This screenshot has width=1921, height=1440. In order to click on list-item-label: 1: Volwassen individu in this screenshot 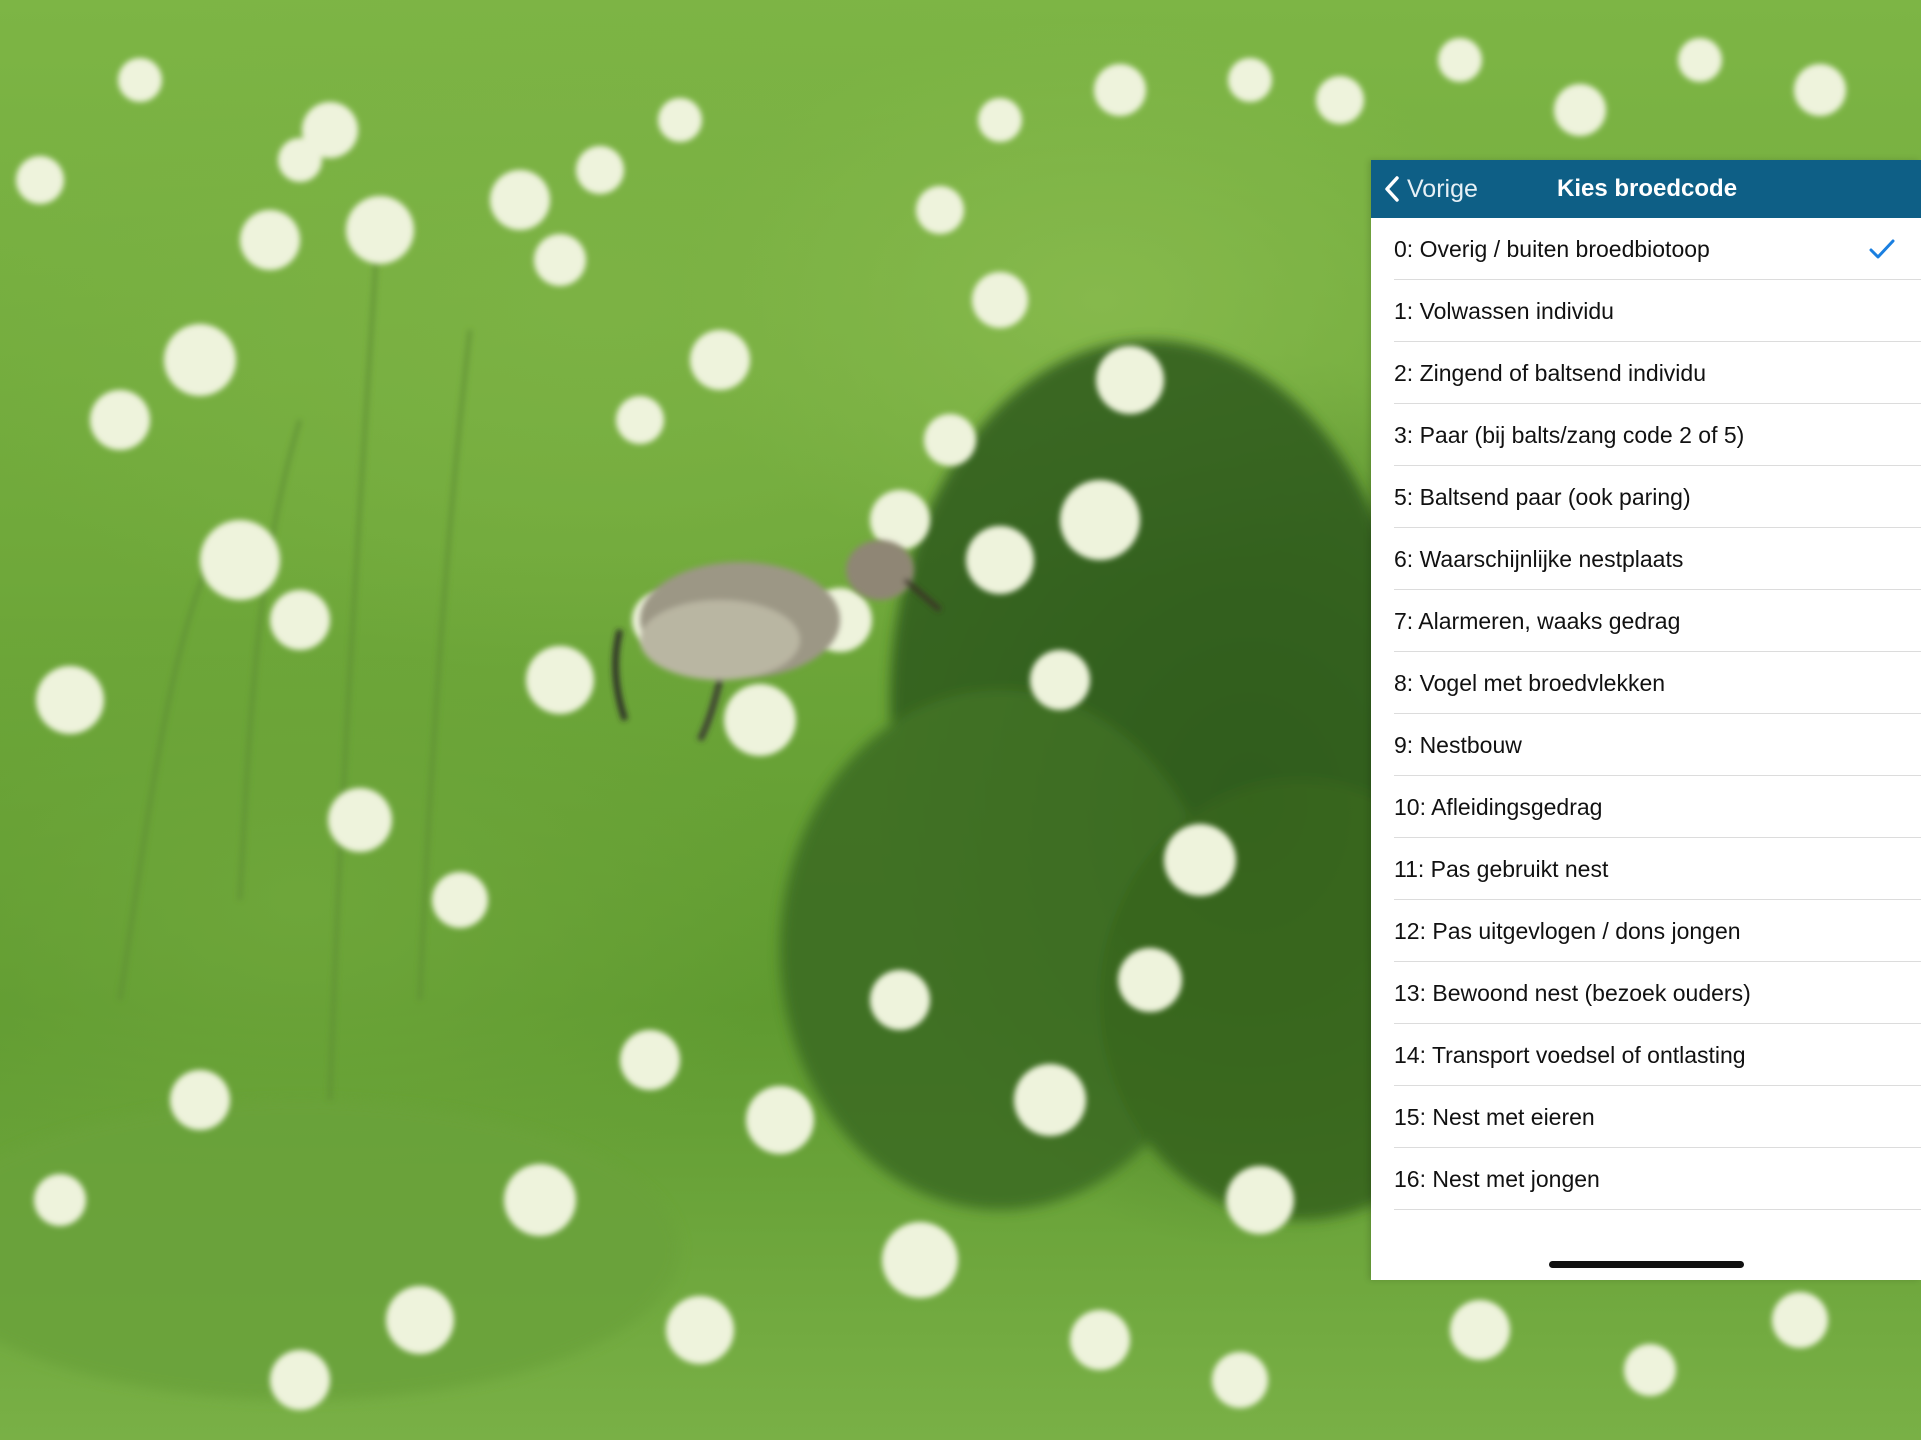, I will do `click(1504, 310)`.